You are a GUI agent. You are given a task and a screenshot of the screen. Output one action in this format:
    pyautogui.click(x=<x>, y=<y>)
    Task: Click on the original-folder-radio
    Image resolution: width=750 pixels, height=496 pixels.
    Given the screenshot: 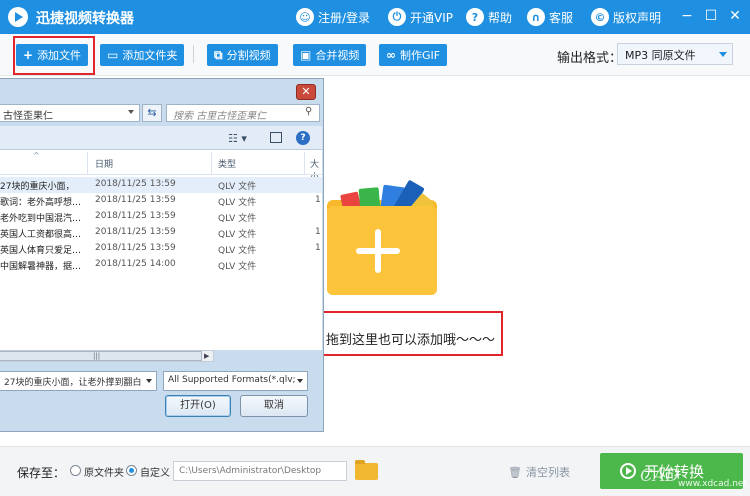 What is the action you would take?
    pyautogui.click(x=75, y=470)
    